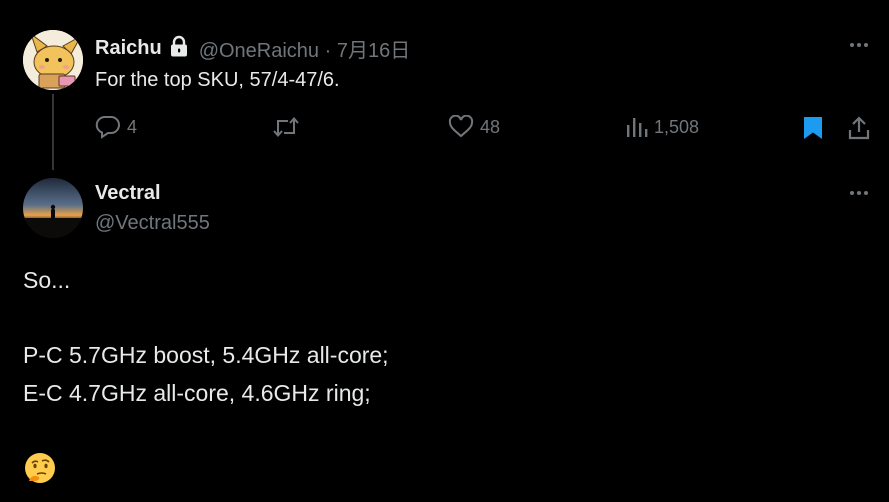 This screenshot has height=502, width=889. I want to click on bar-chart-icon, so click(636, 127).